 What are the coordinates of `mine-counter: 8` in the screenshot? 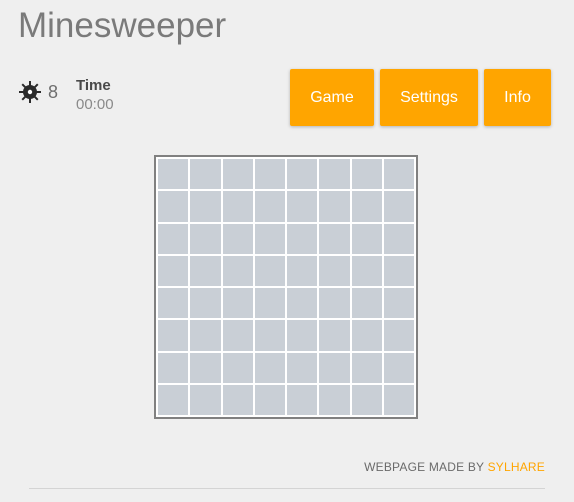 It's located at (38, 92).